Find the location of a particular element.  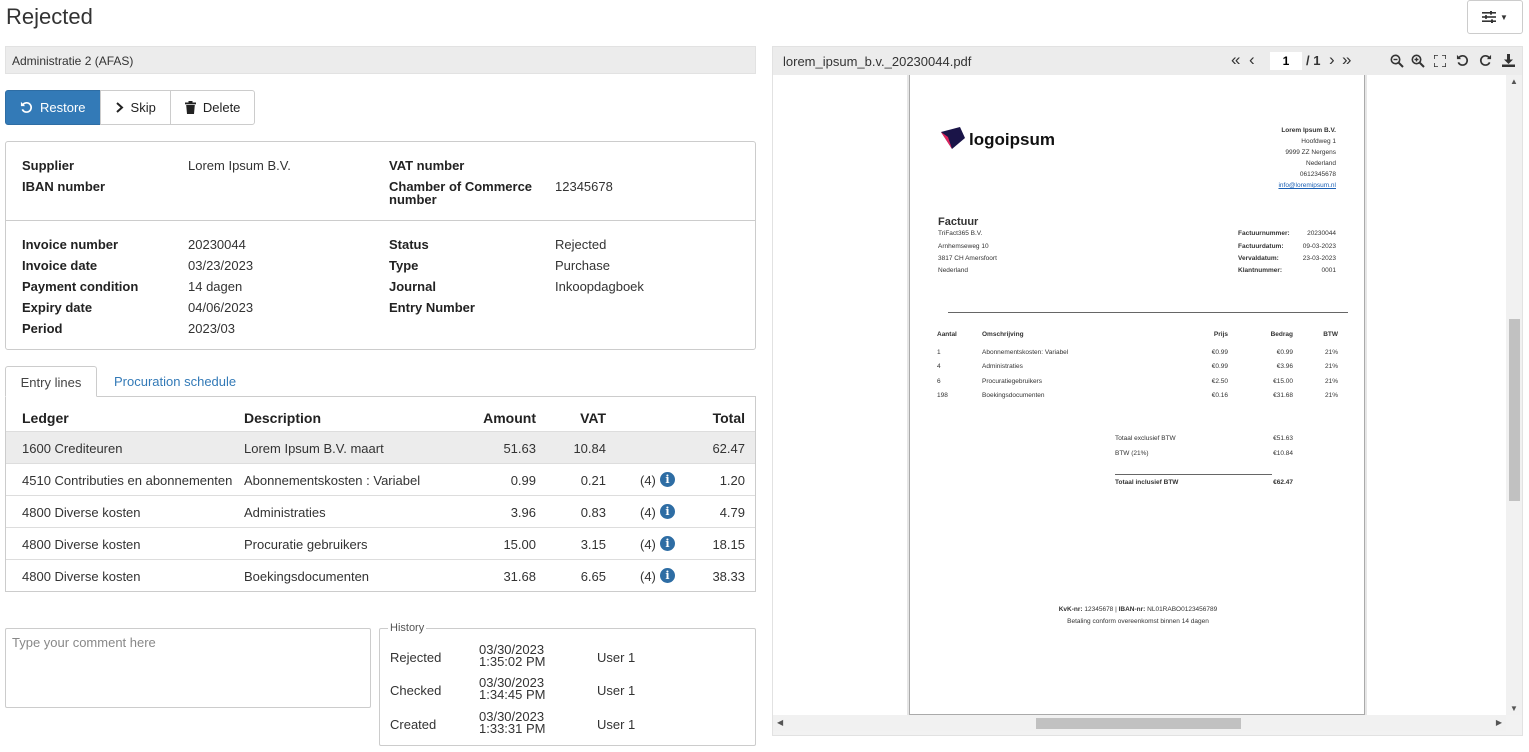

line-desc: Boekingsdocumenten is located at coordinates (1013, 395).